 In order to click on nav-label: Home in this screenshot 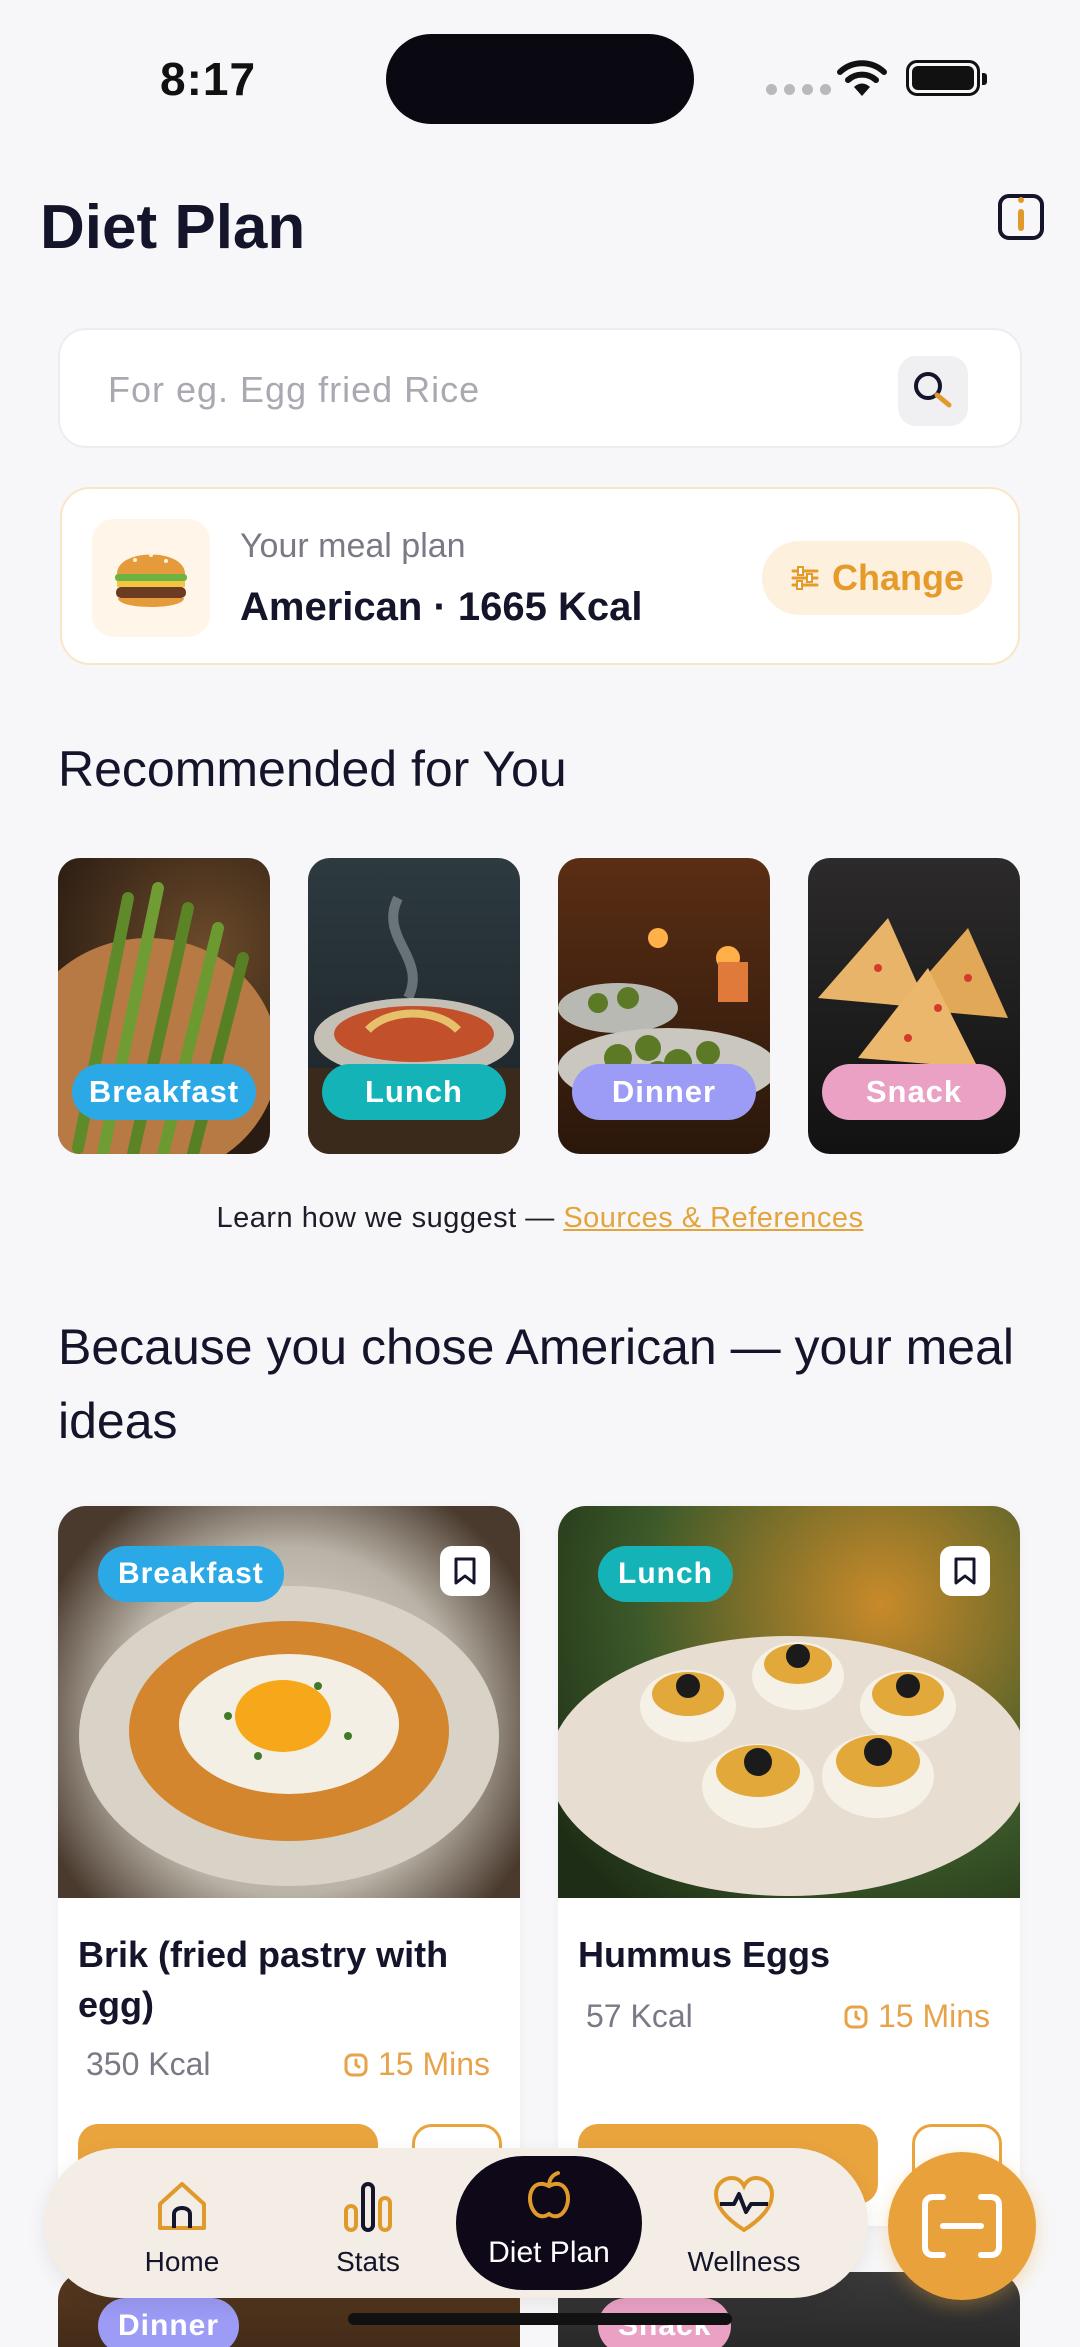, I will do `click(182, 2261)`.